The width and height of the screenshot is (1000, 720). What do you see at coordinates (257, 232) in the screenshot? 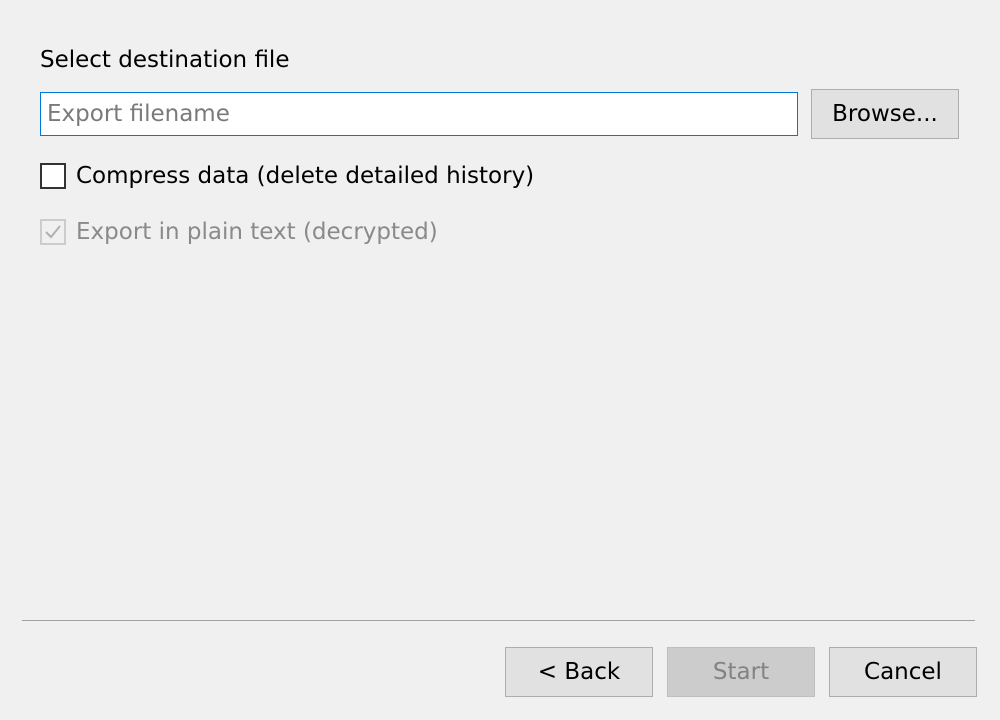
I see `plain-text-label: Export in plain text (decrypted)` at bounding box center [257, 232].